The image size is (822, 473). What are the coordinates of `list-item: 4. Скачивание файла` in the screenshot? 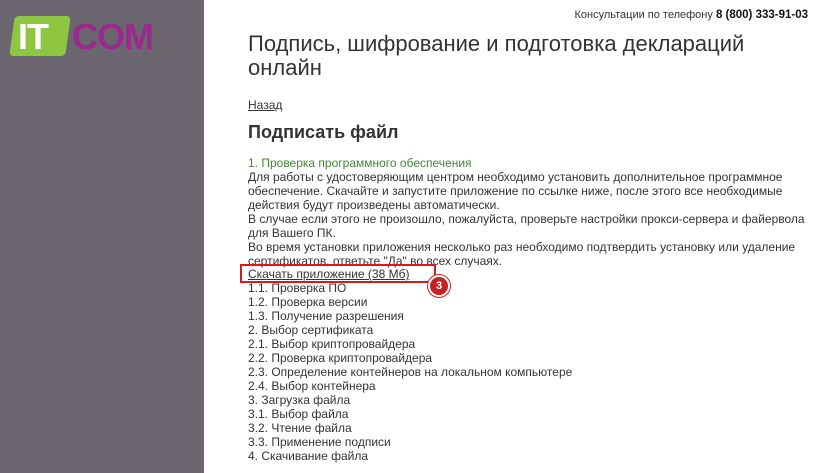 It's located at (308, 456).